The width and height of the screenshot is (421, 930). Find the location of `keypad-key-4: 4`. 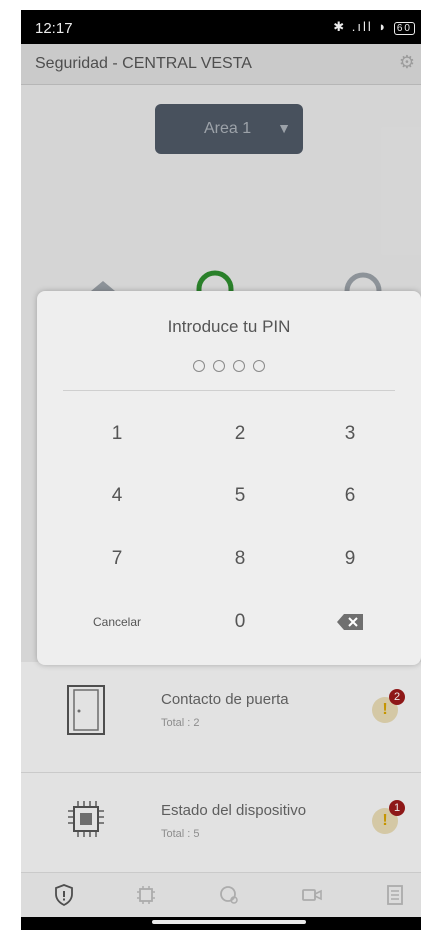

keypad-key-4: 4 is located at coordinates (117, 496).